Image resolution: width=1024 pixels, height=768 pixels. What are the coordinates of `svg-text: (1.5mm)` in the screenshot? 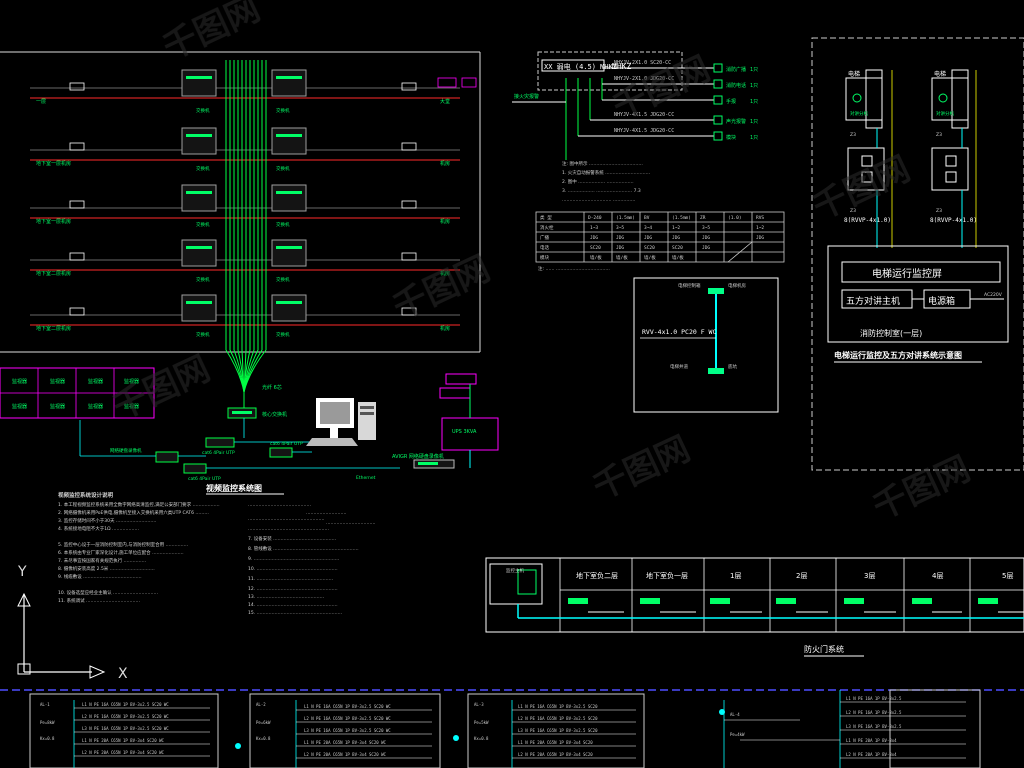 It's located at (681, 218).